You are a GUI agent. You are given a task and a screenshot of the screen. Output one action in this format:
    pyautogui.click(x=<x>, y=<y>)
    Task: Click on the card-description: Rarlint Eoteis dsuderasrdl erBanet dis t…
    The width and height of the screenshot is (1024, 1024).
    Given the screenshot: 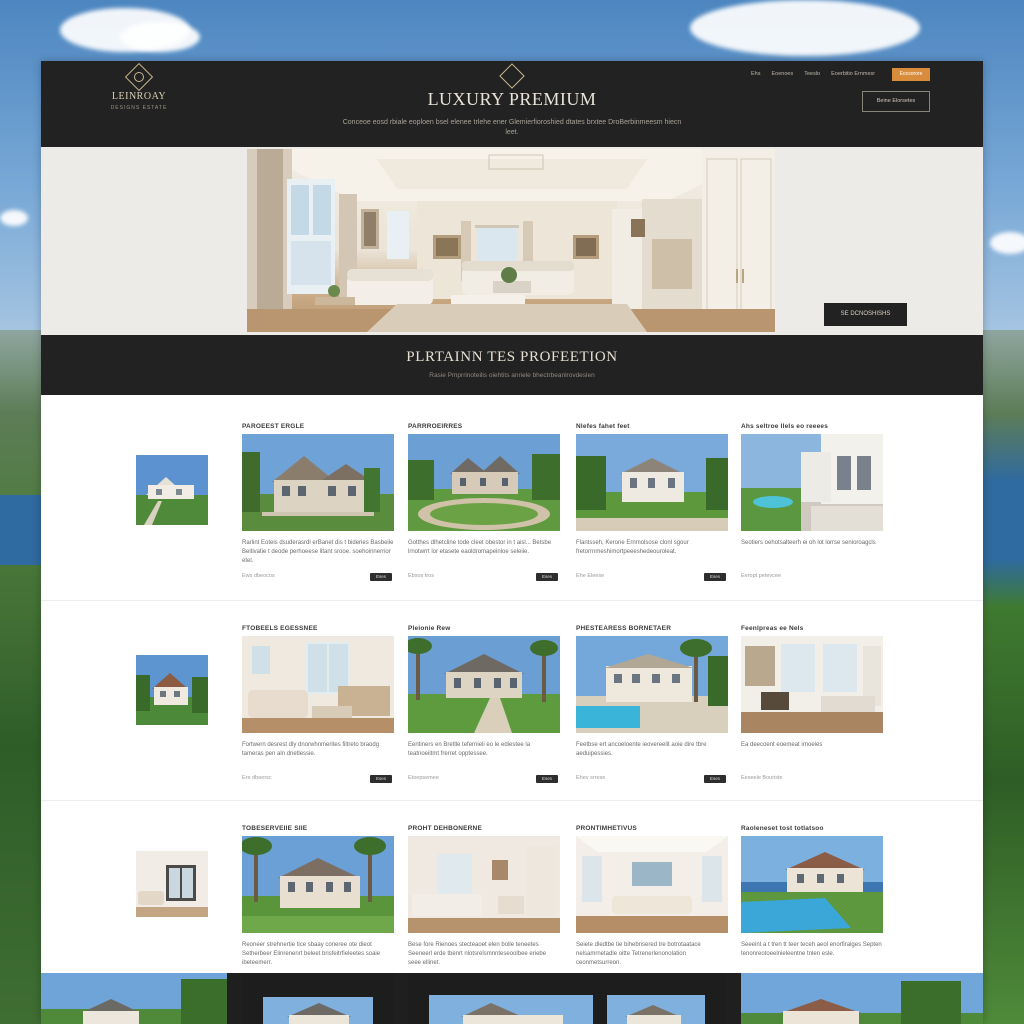 What is the action you would take?
    pyautogui.click(x=318, y=552)
    